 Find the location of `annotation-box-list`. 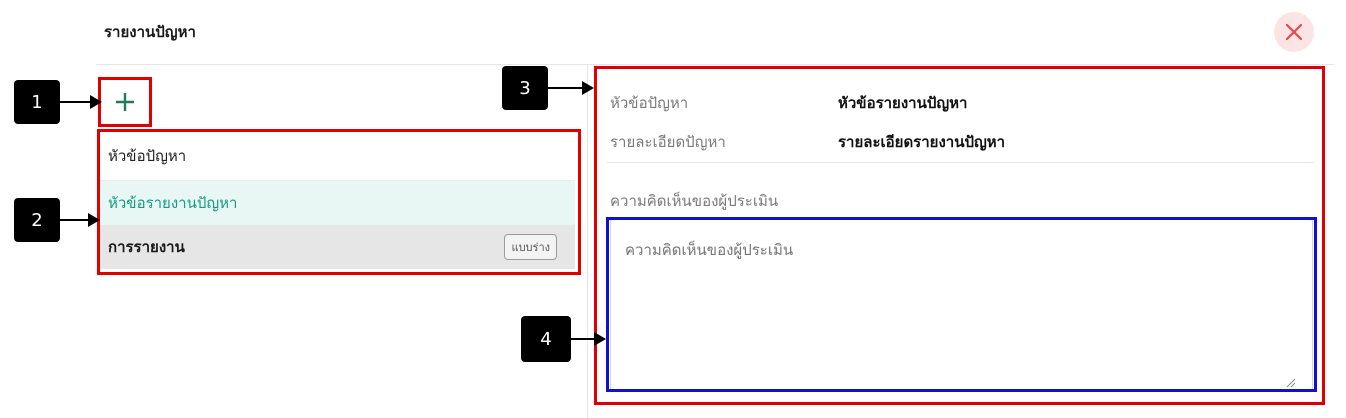

annotation-box-list is located at coordinates (339, 202).